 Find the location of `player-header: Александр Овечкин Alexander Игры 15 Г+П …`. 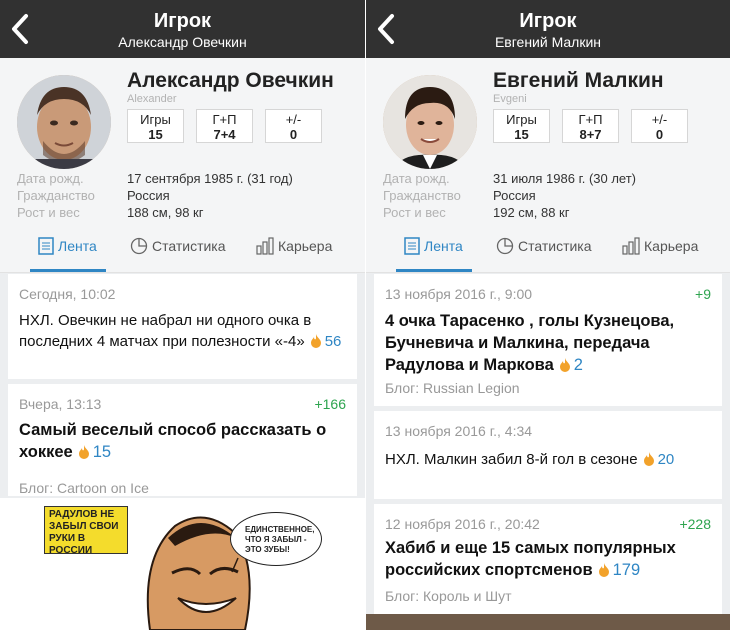

player-header: Александр Овечкин Alexander Игры 15 Г+П … is located at coordinates (182, 140).